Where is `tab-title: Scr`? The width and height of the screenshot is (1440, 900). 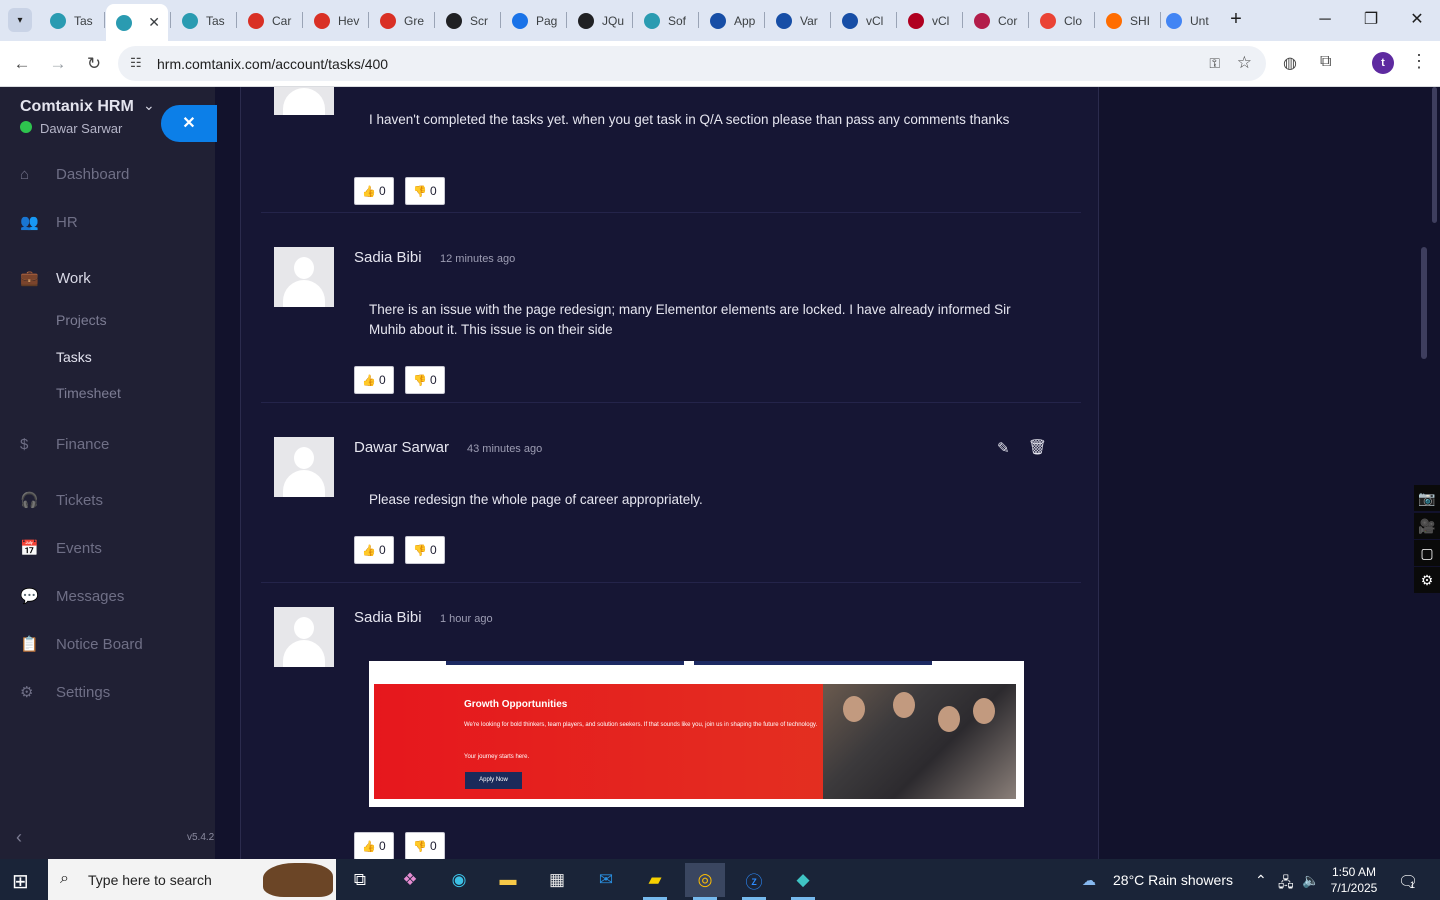 tab-title: Scr is located at coordinates (479, 20).